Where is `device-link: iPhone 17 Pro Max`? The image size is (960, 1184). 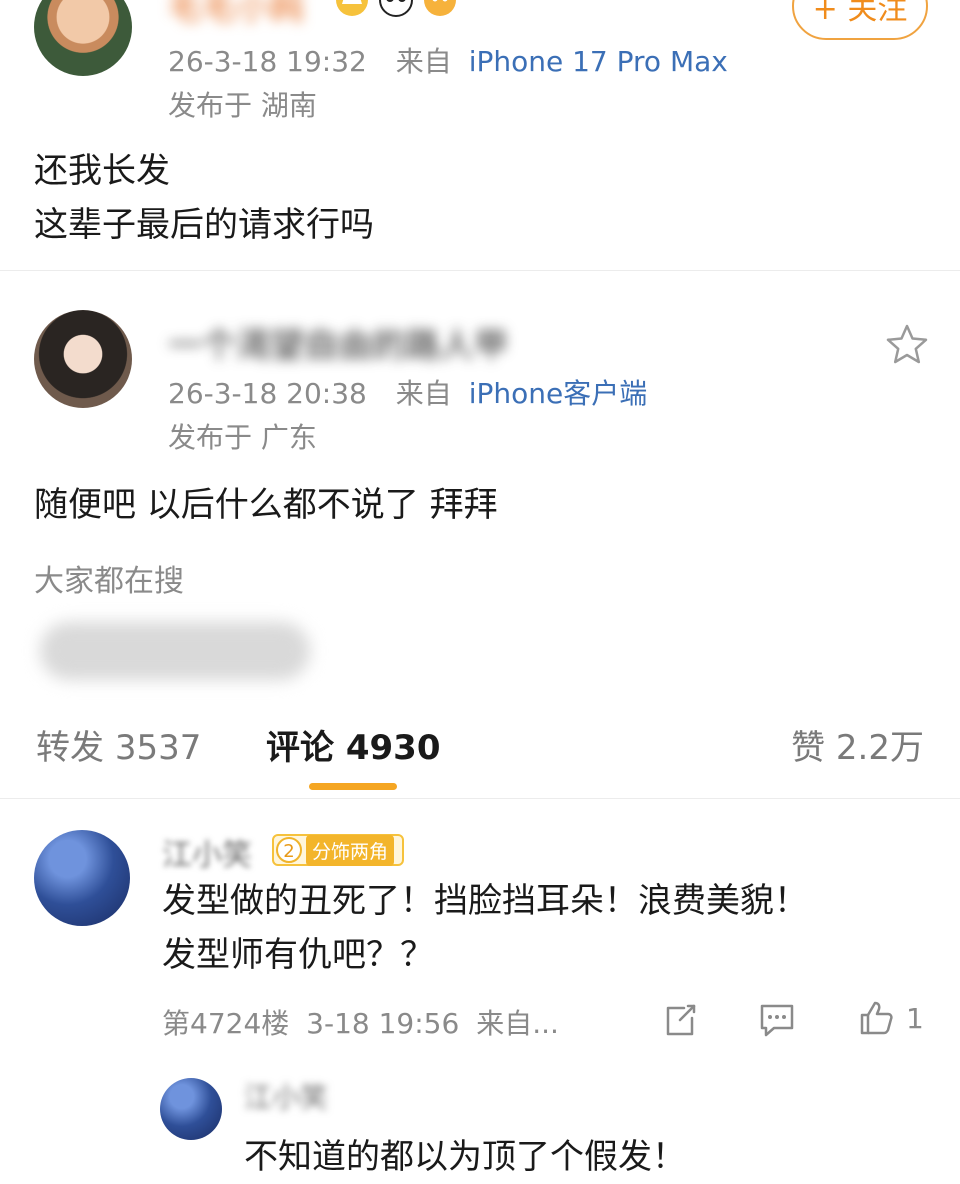 device-link: iPhone 17 Pro Max is located at coordinates (598, 61).